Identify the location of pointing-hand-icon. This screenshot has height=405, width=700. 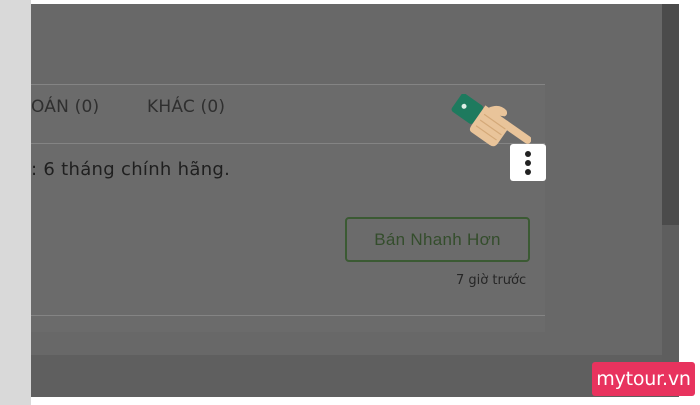
(491, 120).